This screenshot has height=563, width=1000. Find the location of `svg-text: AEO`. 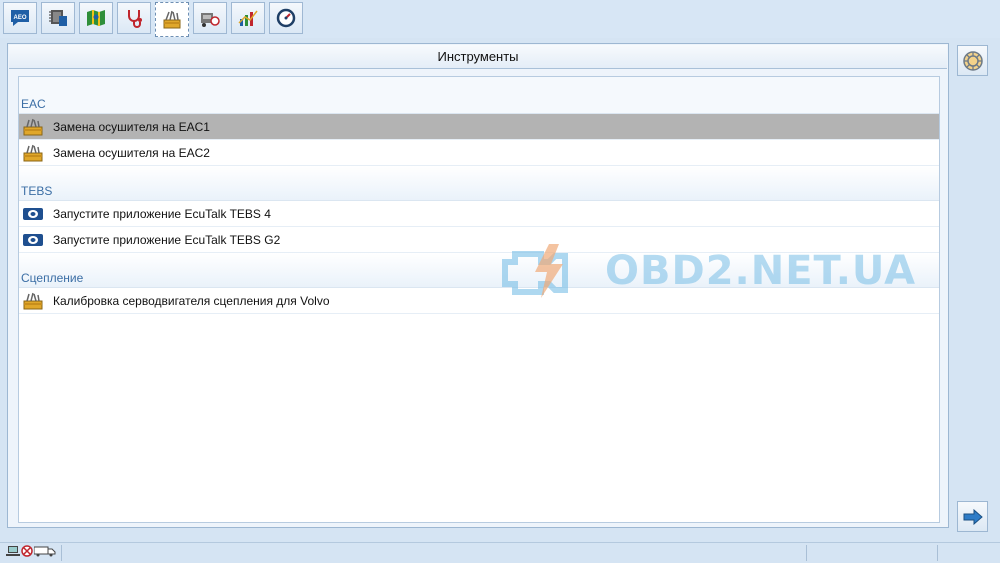

svg-text: AEO is located at coordinates (19, 18).